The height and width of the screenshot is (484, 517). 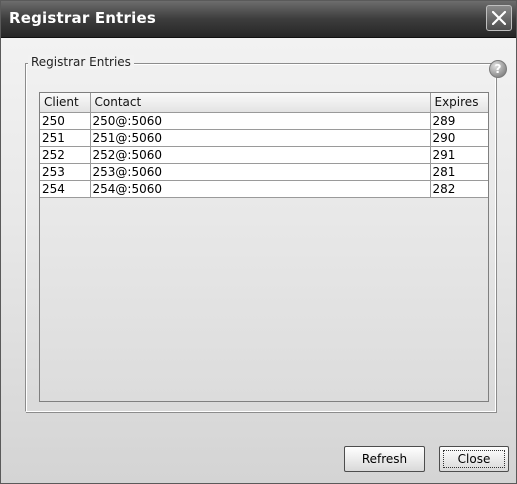 What do you see at coordinates (459, 103) in the screenshot?
I see `column-header-expires: Expires` at bounding box center [459, 103].